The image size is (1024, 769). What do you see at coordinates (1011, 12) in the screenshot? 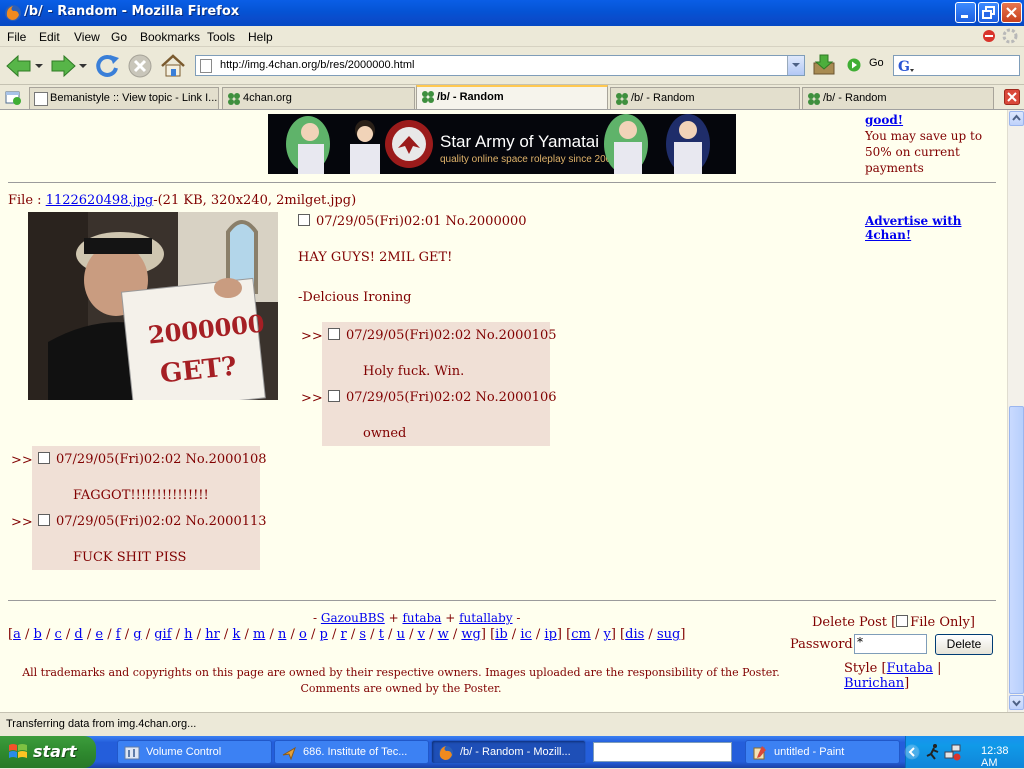
I see `close-button` at bounding box center [1011, 12].